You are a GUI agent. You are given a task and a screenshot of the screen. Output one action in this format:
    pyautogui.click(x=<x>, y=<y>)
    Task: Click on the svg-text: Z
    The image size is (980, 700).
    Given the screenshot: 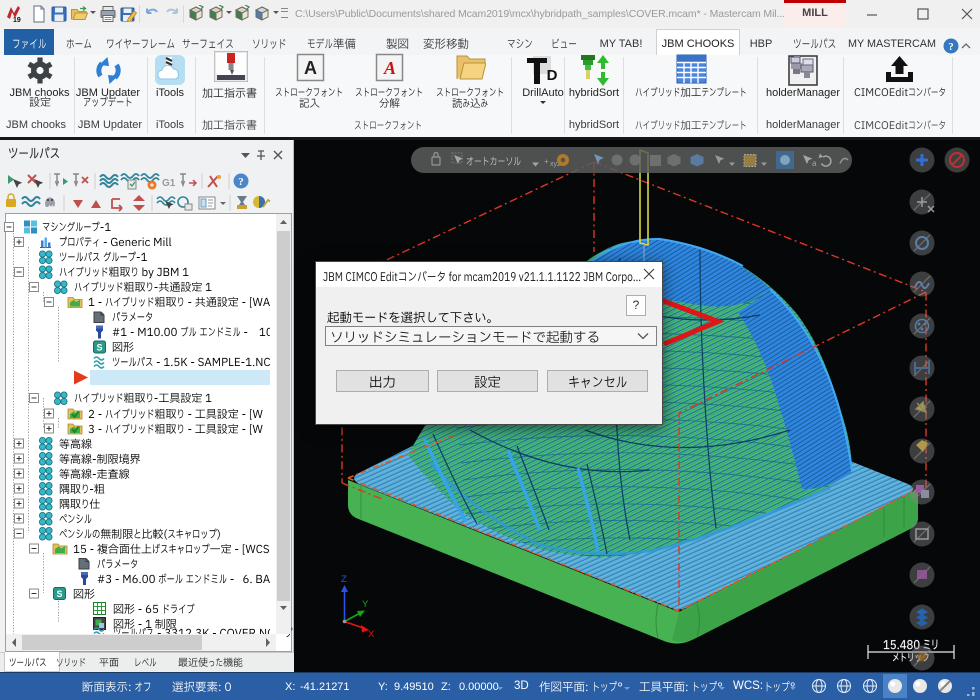 What is the action you would take?
    pyautogui.click(x=344, y=579)
    